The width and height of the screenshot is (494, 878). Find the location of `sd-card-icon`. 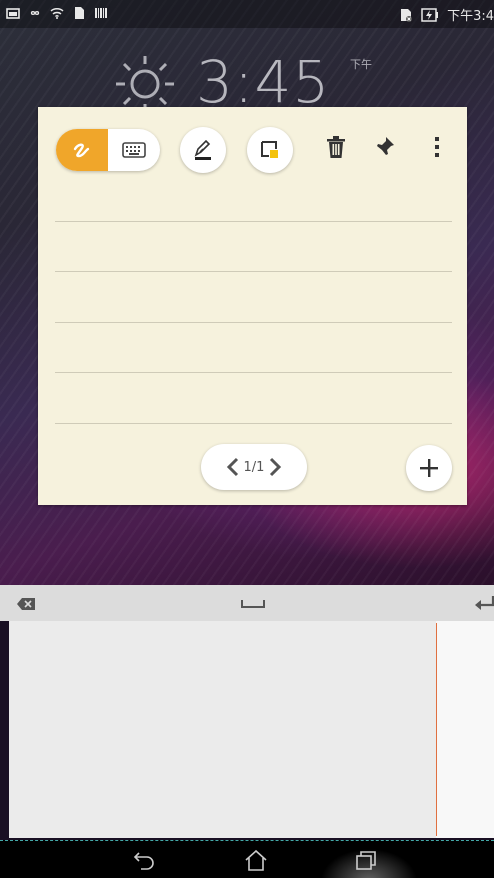

sd-card-icon is located at coordinates (79, 13).